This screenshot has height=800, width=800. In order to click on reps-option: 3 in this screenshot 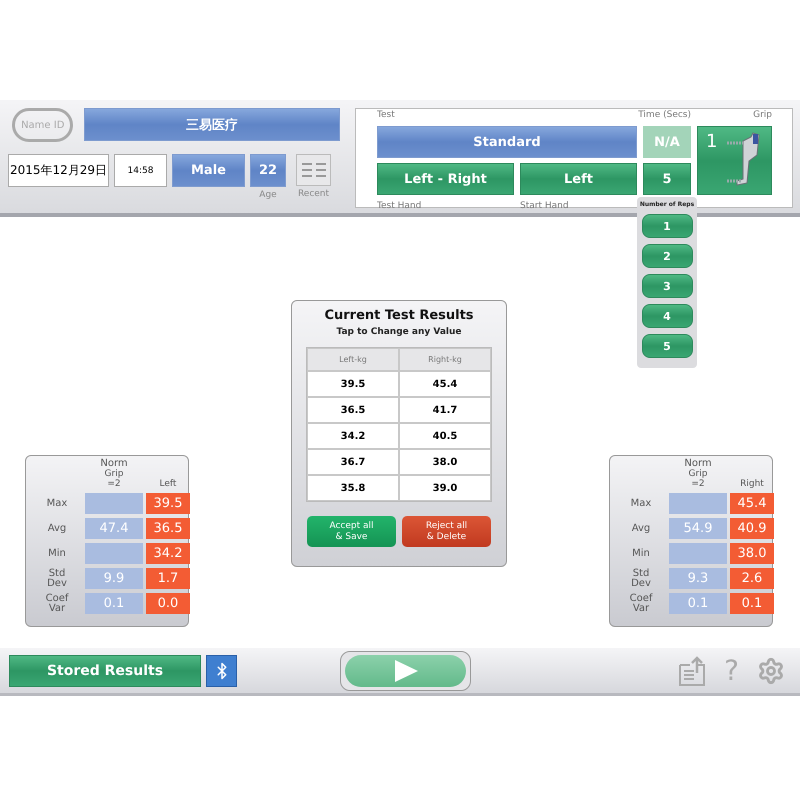, I will do `click(667, 286)`.